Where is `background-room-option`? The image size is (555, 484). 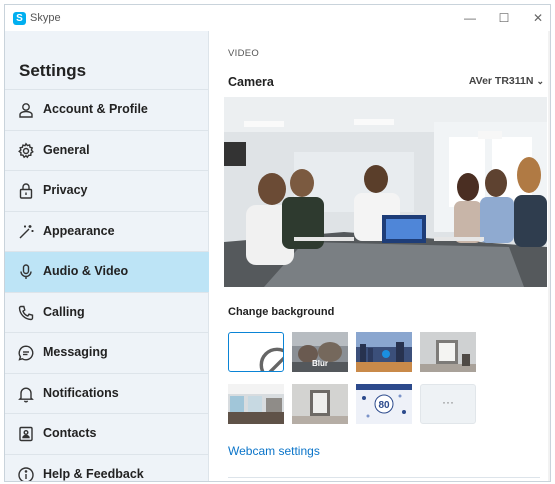 background-room-option is located at coordinates (448, 352).